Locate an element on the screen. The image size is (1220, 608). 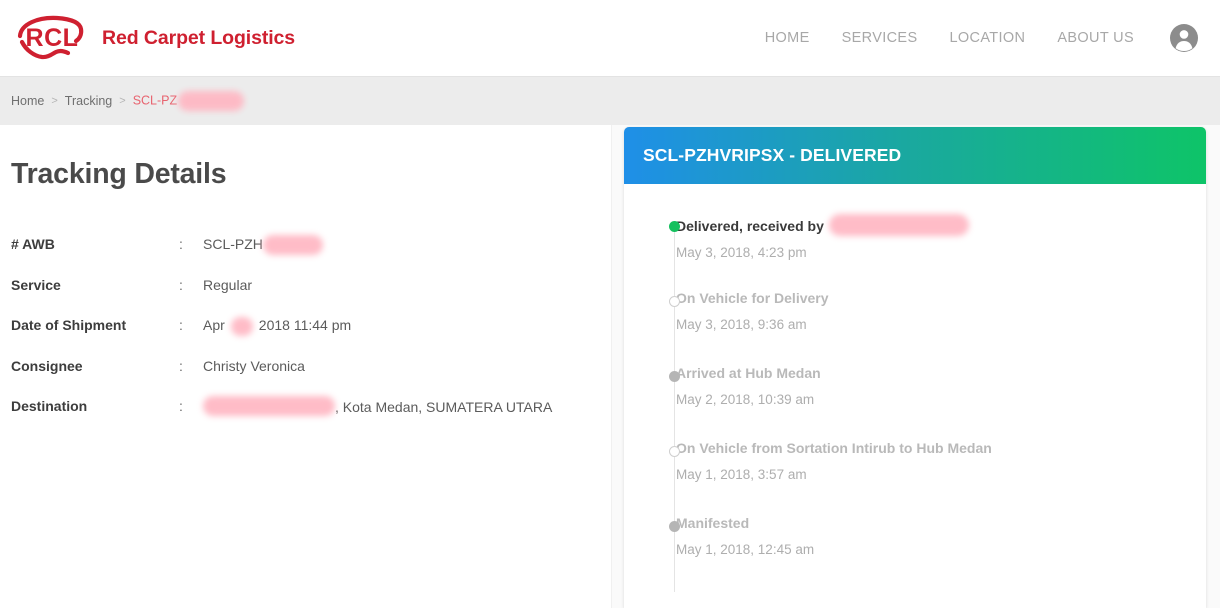
detail-value-consignee: Christy Veronica is located at coordinates (254, 366).